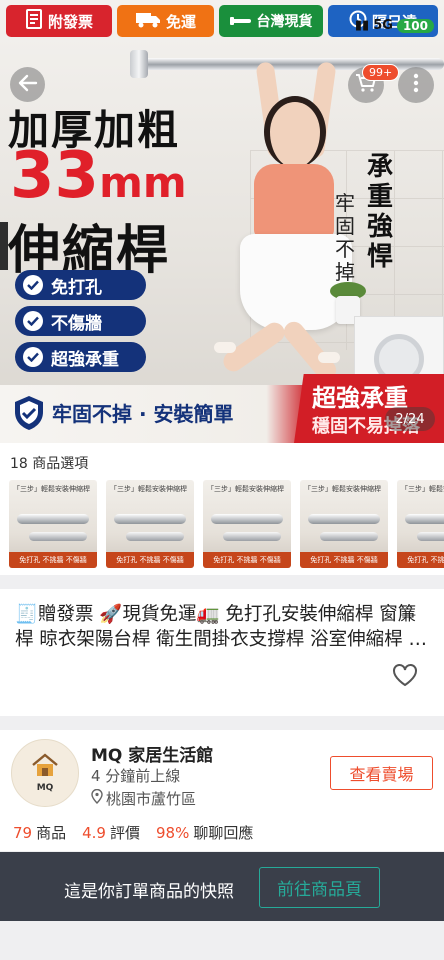 This screenshot has height=960, width=444. I want to click on options-count-label: 18 商品選項, so click(49, 464).